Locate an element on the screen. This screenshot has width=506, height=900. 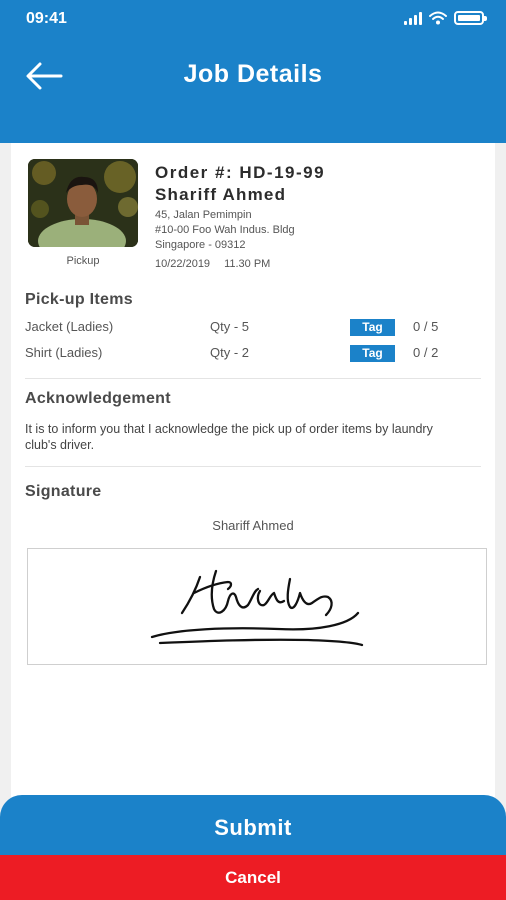
pickup-item-row: Jacket (Ladies) Qty - 5 Tag 0 / 5 is located at coordinates (253, 328).